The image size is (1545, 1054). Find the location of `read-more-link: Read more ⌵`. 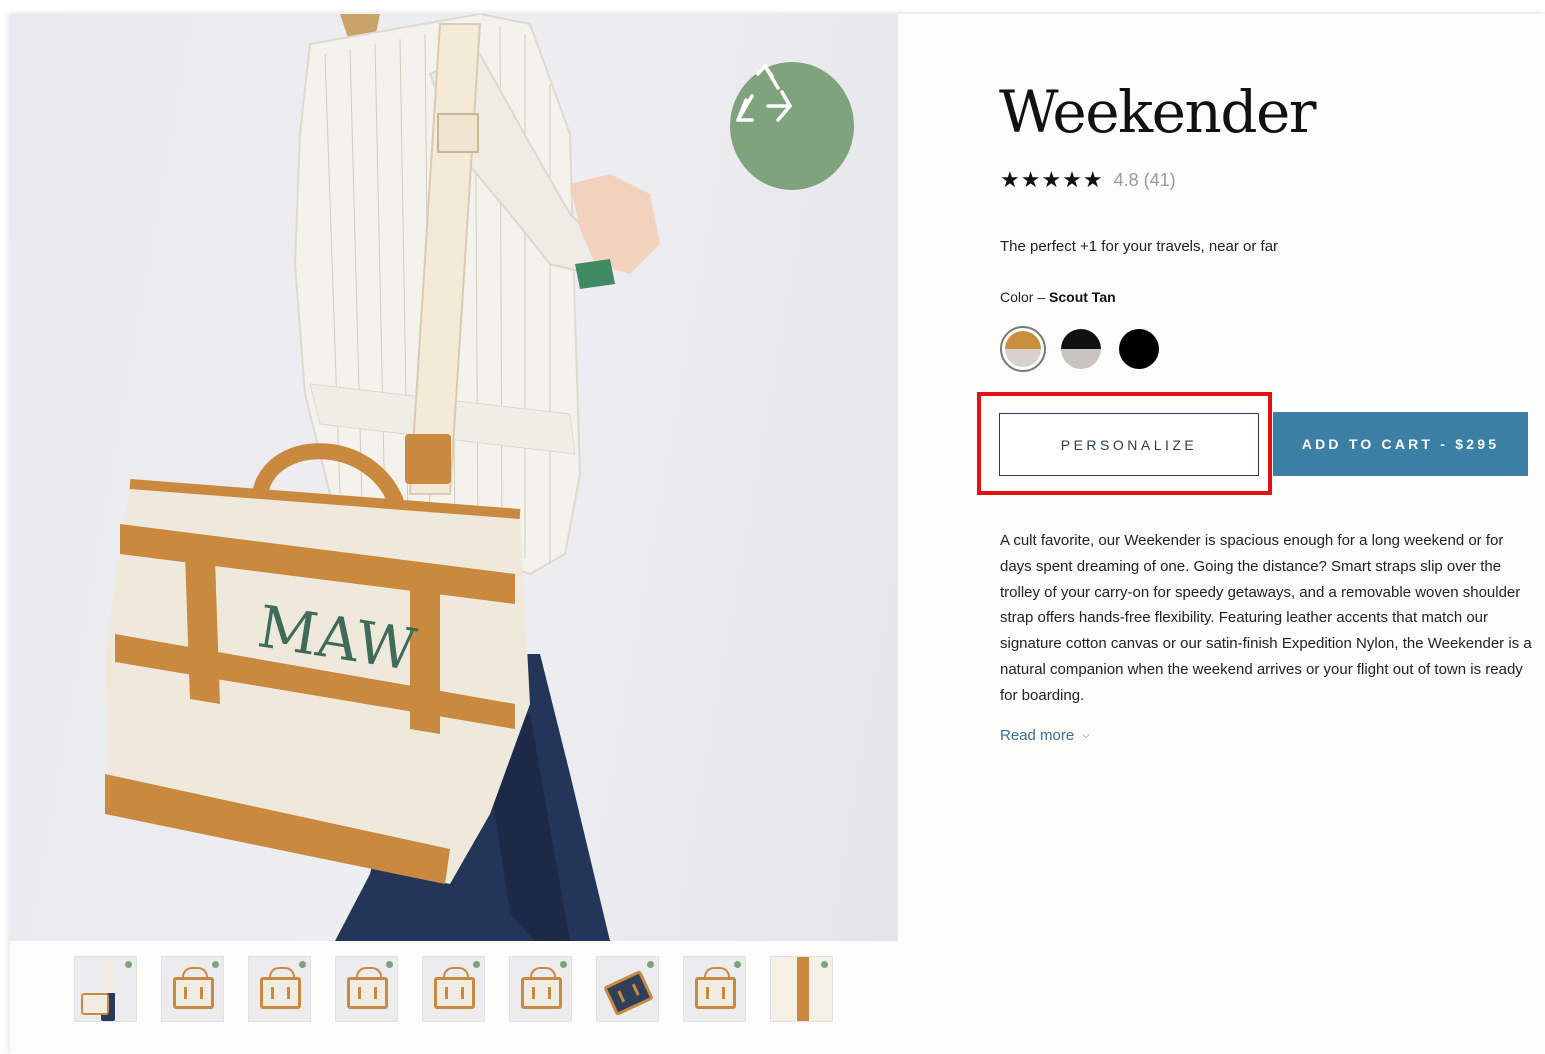

read-more-link: Read more ⌵ is located at coordinates (1045, 735).